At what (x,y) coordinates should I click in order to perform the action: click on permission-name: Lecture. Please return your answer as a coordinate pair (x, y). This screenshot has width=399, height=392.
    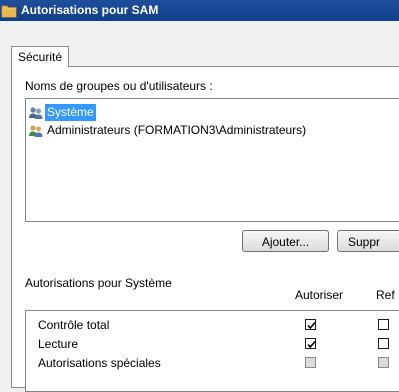
    Looking at the image, I should click on (58, 344).